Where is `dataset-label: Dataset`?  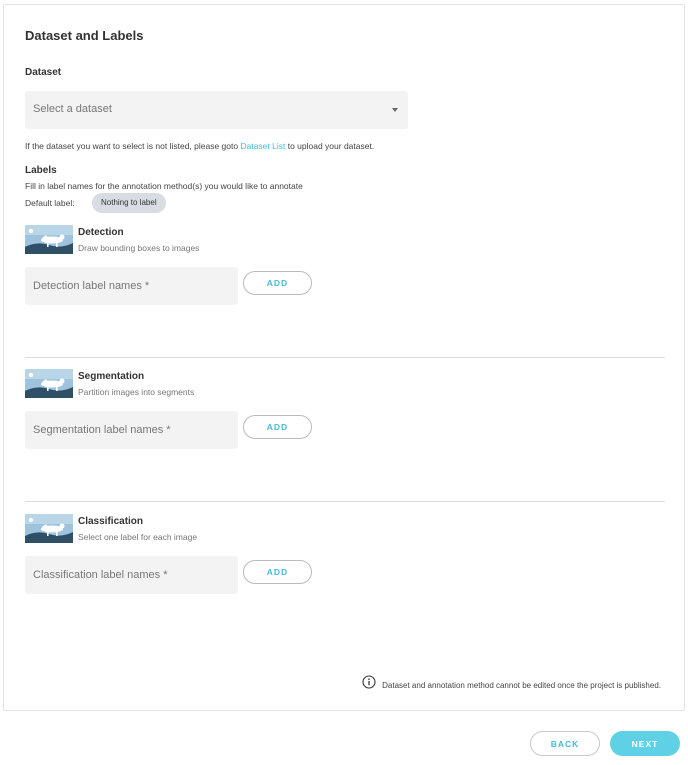 dataset-label: Dataset is located at coordinates (43, 72).